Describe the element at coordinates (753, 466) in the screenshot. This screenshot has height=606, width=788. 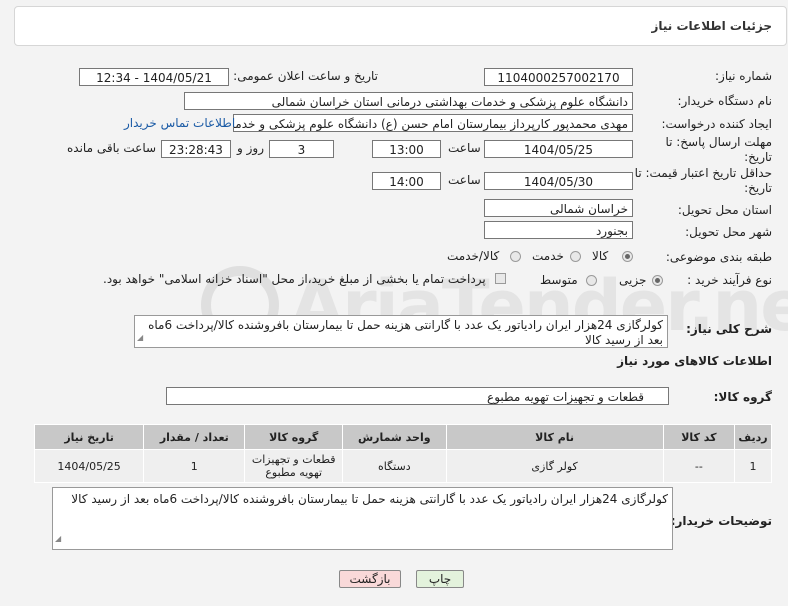
I see `cell-row-number: 1` at that location.